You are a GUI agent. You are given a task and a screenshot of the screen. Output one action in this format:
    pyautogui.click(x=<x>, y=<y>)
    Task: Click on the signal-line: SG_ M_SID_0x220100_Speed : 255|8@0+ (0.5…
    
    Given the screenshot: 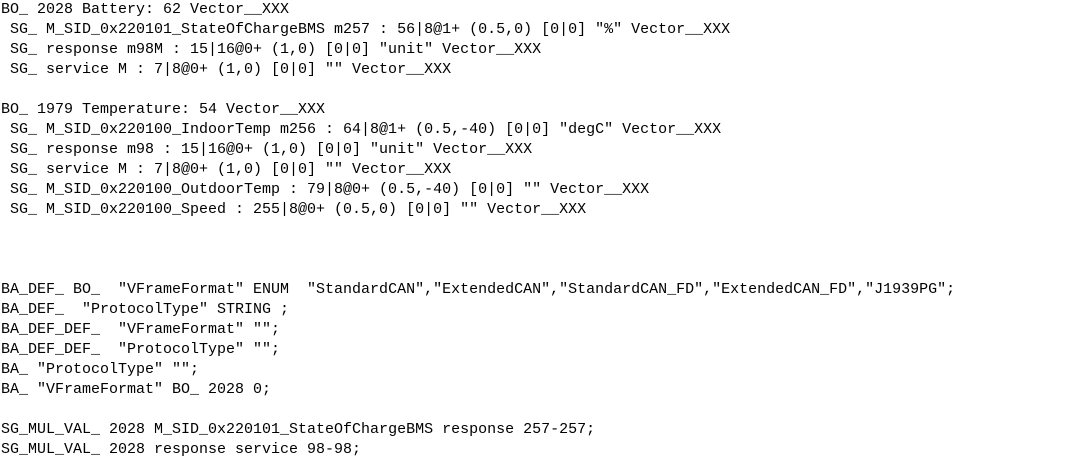 What is the action you would take?
    pyautogui.click(x=298, y=209)
    